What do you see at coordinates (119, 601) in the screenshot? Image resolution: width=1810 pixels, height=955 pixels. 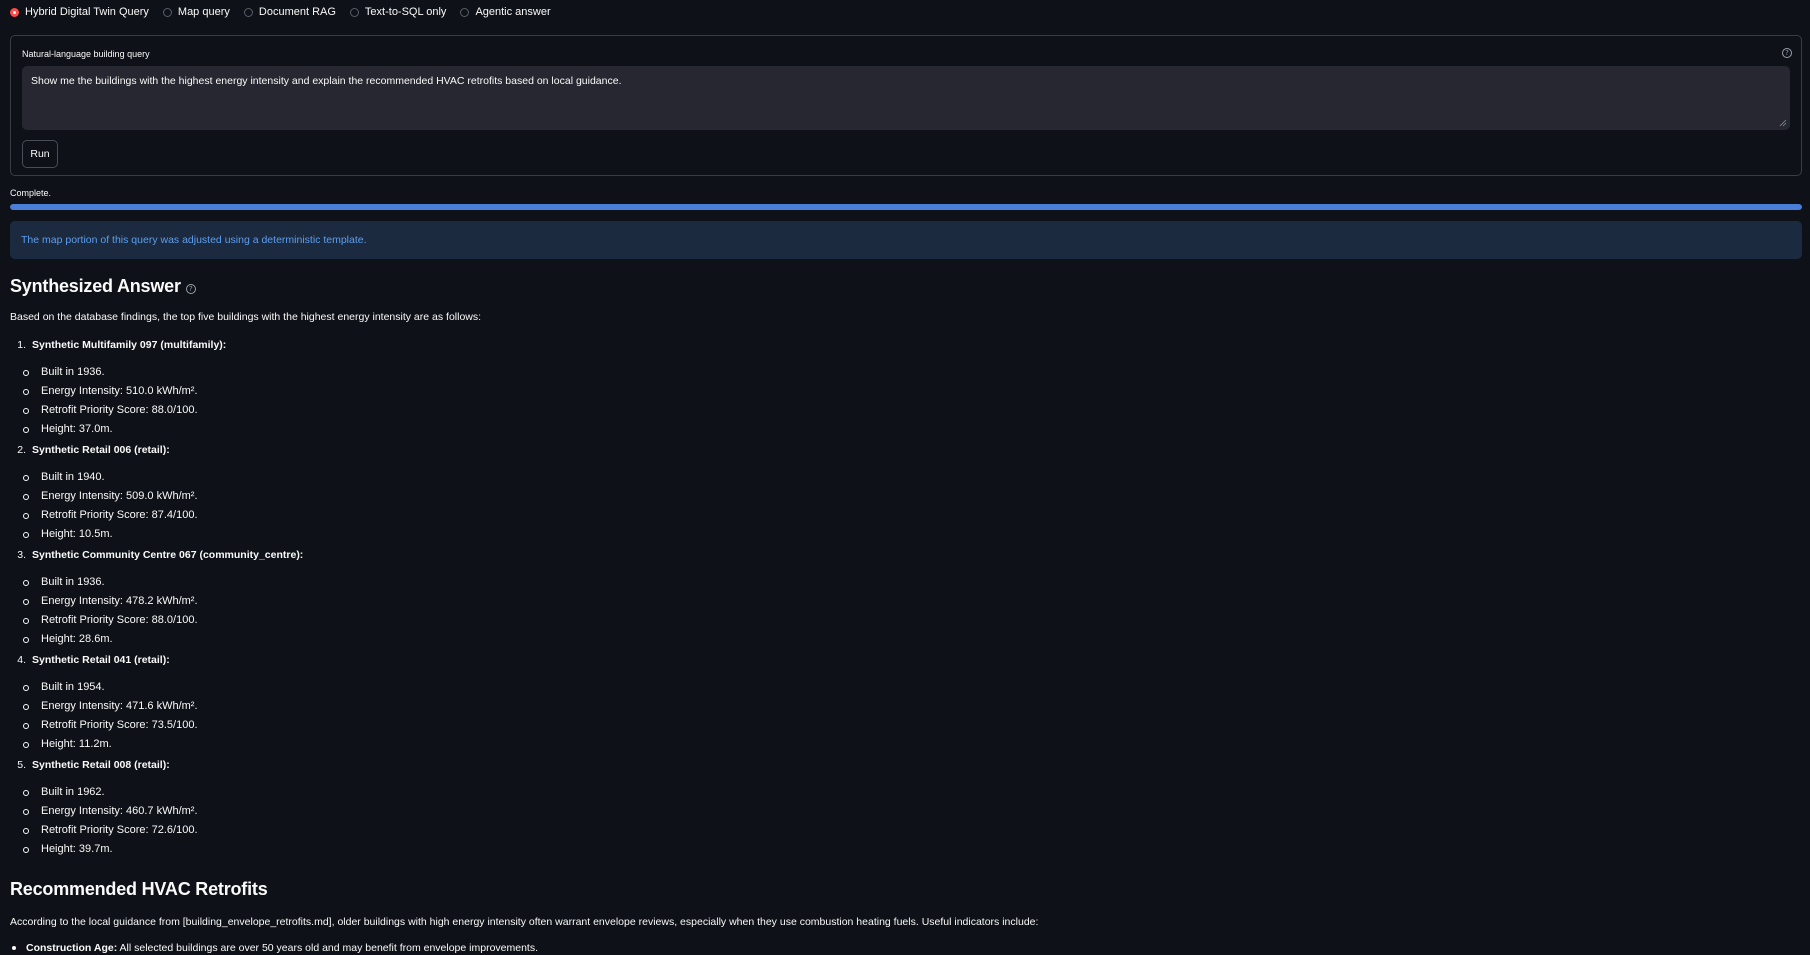 I see `building-fact: Energy Intensity: 478.2 kWh/m².` at bounding box center [119, 601].